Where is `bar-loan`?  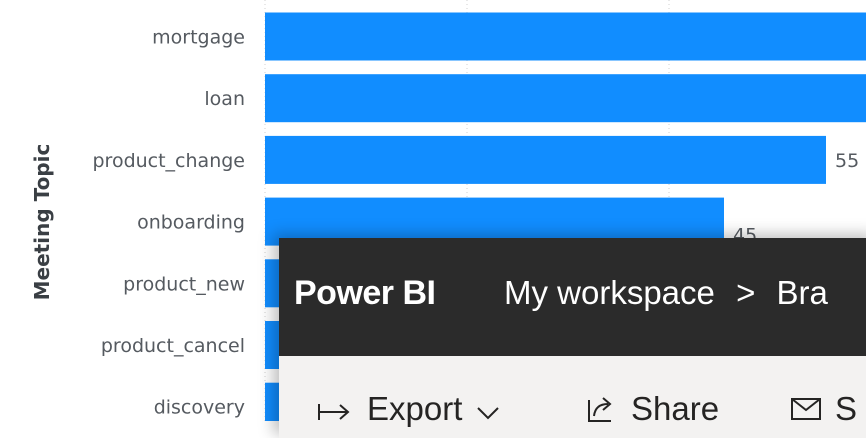 bar-loan is located at coordinates (565, 98).